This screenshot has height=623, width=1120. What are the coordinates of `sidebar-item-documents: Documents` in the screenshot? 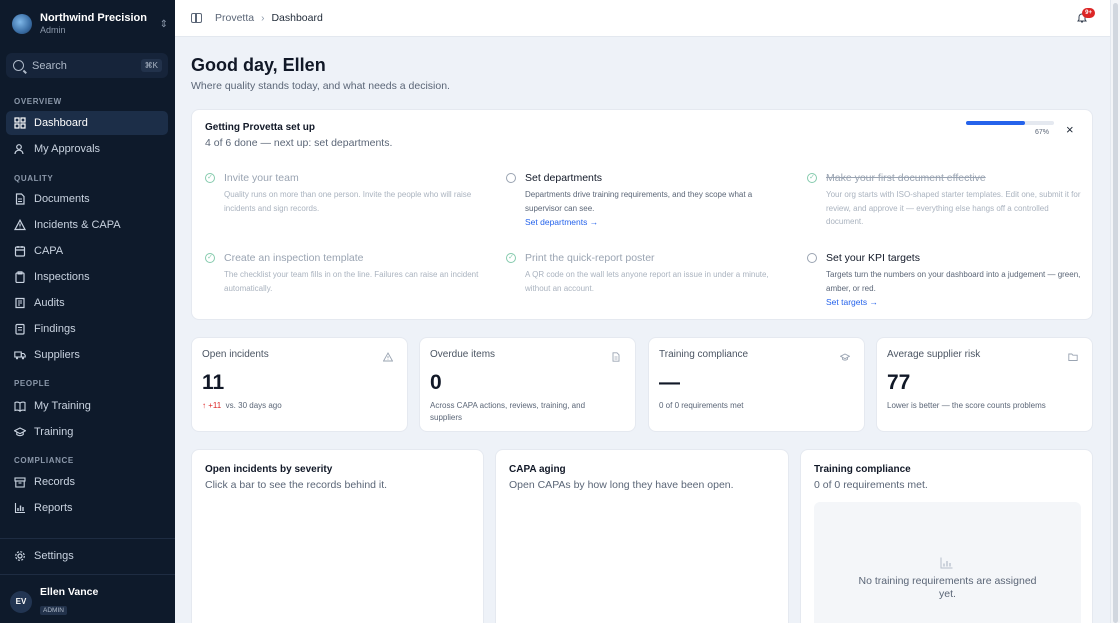 It's located at (87, 199).